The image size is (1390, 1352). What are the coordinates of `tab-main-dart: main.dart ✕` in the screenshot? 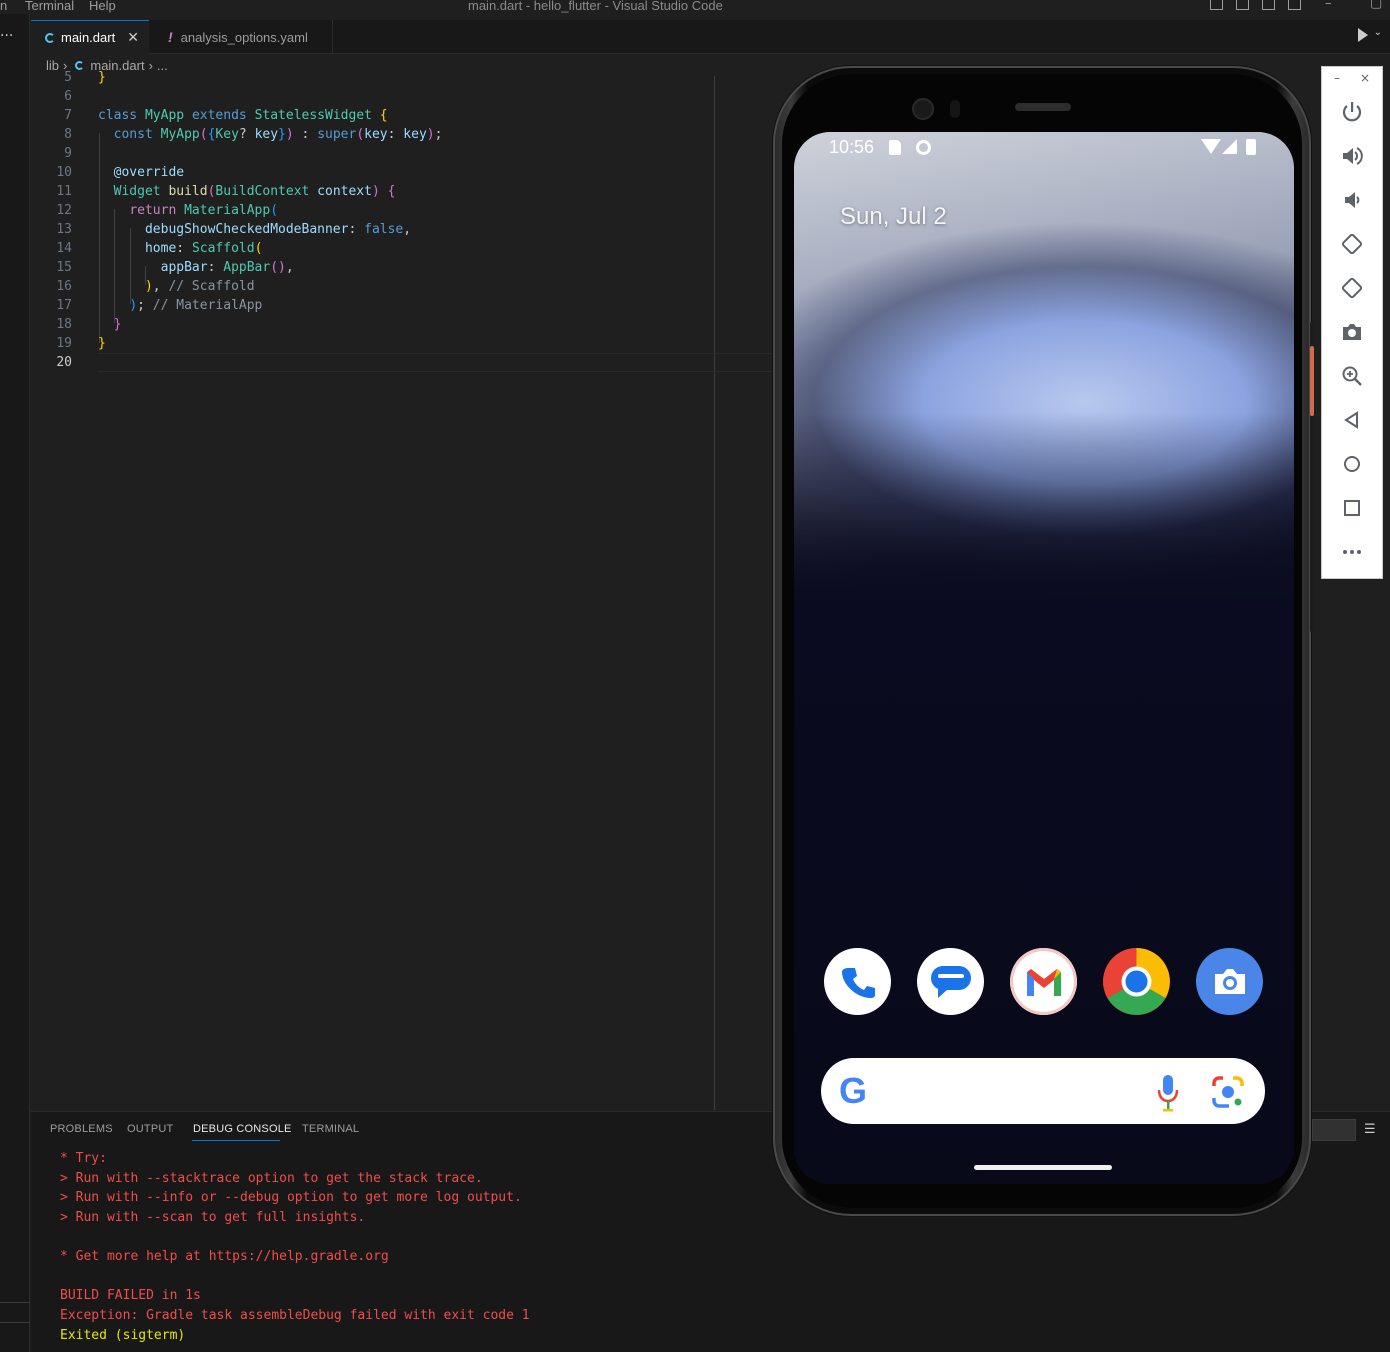 It's located at (90, 37).